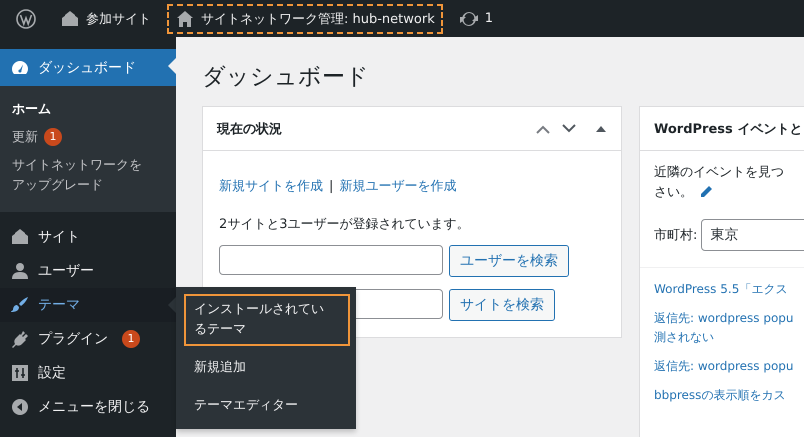 The width and height of the screenshot is (804, 437). I want to click on collapse-icon, so click(20, 407).